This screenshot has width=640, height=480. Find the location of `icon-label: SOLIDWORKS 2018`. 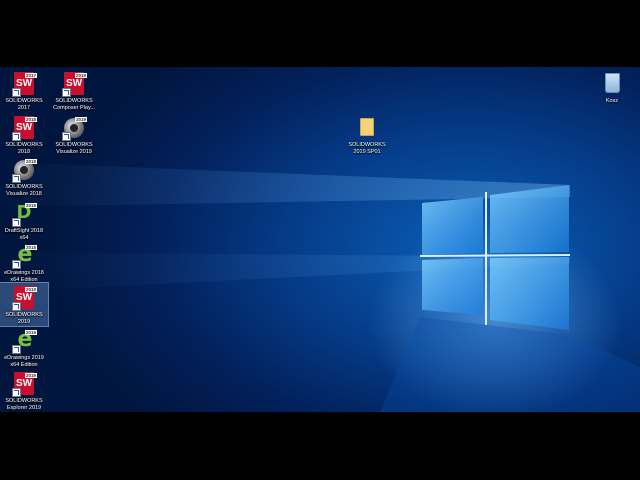

icon-label: SOLIDWORKS 2018 is located at coordinates (24, 148).